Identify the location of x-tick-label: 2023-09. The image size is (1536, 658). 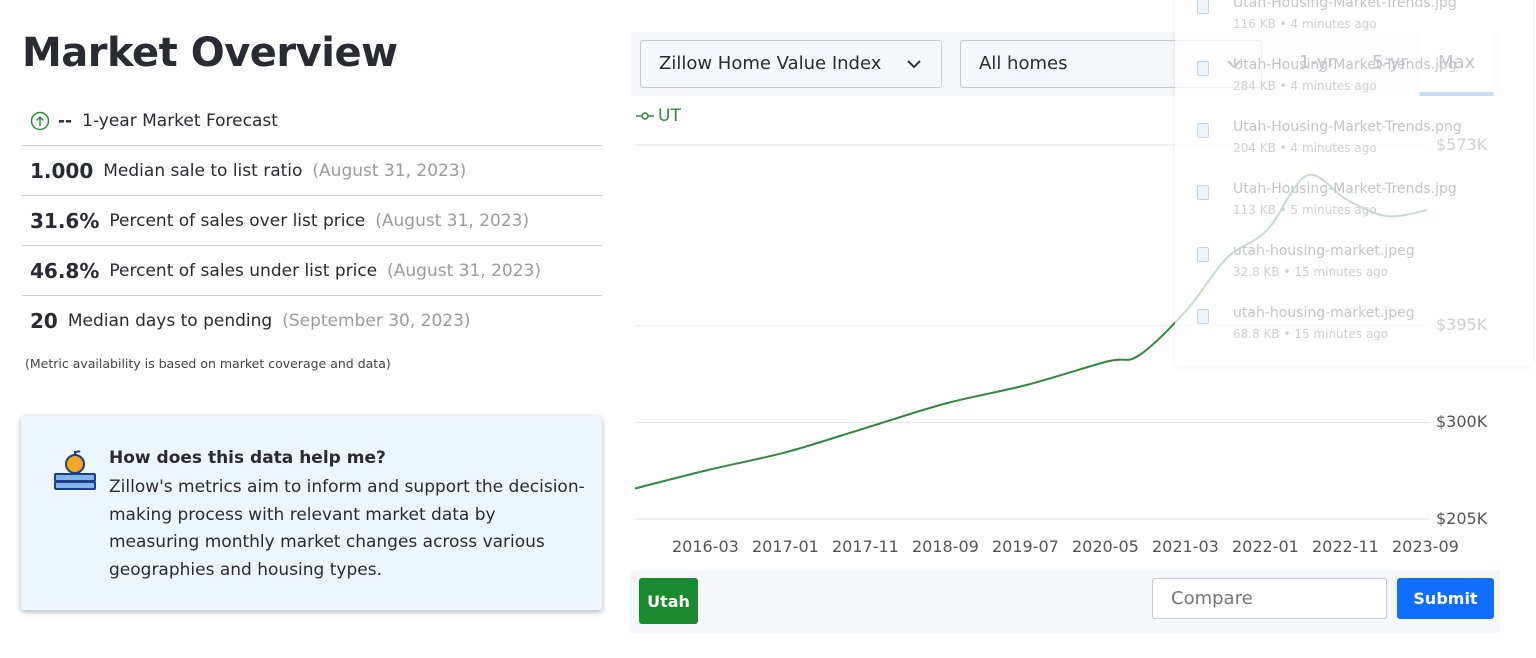
(1425, 546).